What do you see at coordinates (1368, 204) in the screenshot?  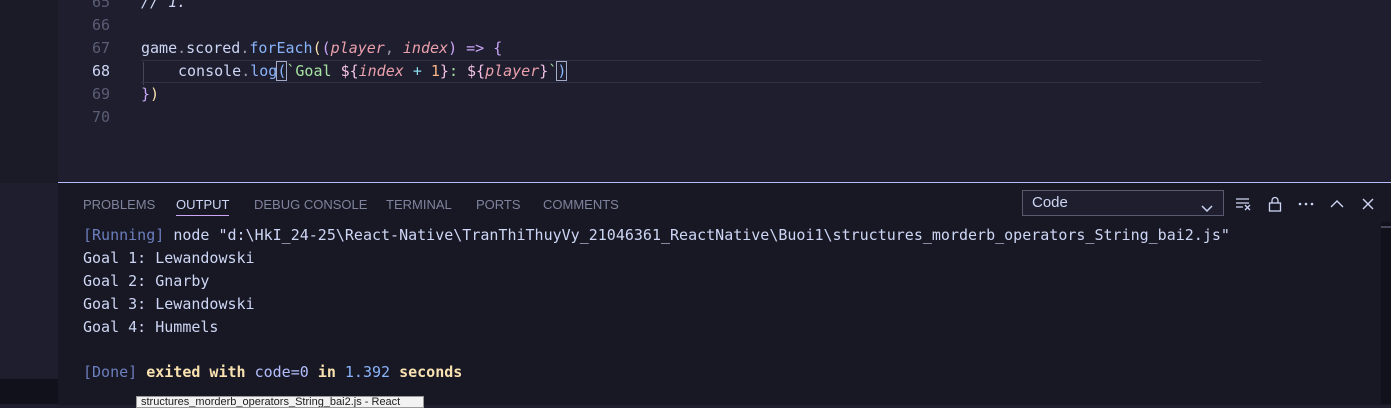 I see `close-panel-icon` at bounding box center [1368, 204].